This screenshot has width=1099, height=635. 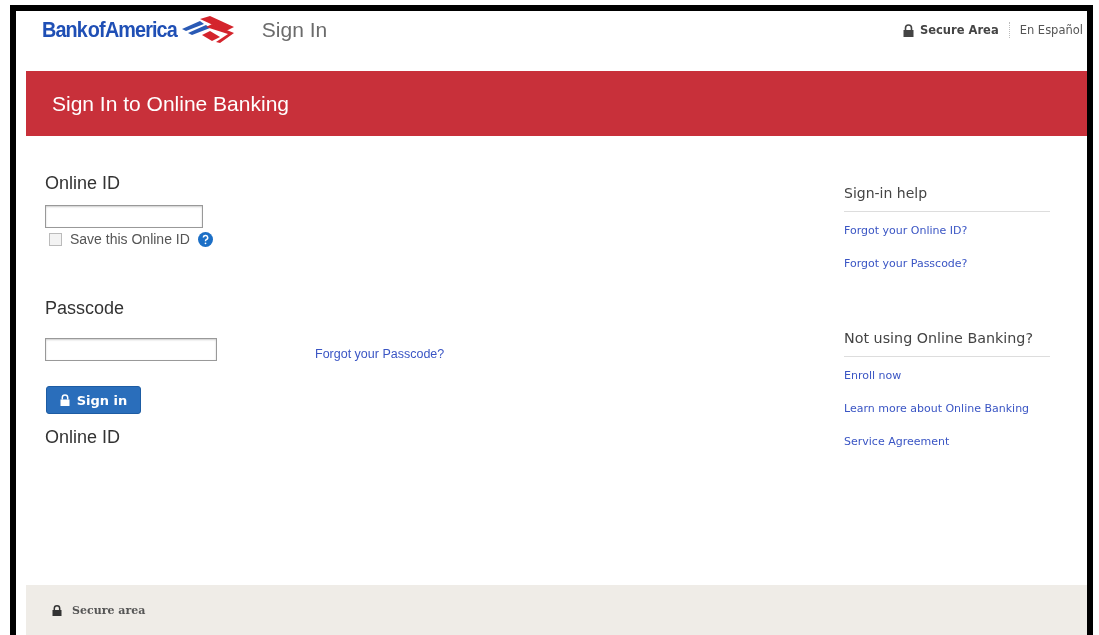 I want to click on online-id-field, so click(x=124, y=216).